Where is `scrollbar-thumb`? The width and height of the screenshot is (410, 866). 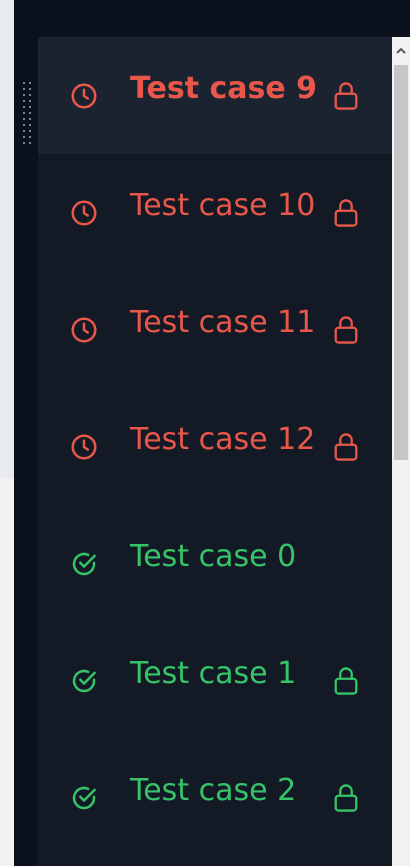 scrollbar-thumb is located at coordinates (401, 262).